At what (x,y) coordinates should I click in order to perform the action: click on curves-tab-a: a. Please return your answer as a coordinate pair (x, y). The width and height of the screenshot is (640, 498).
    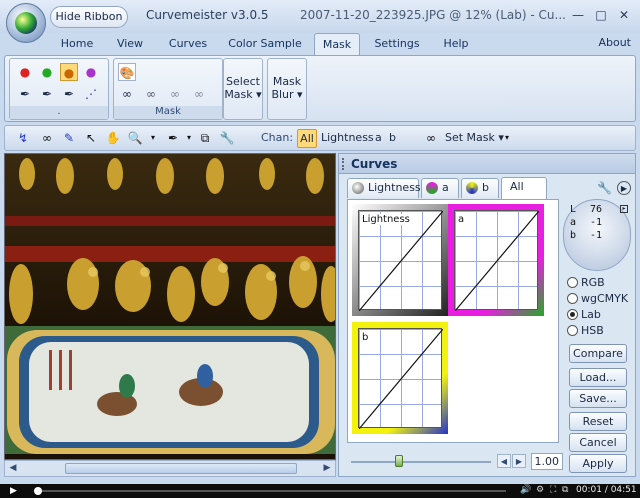
    Looking at the image, I should click on (440, 188).